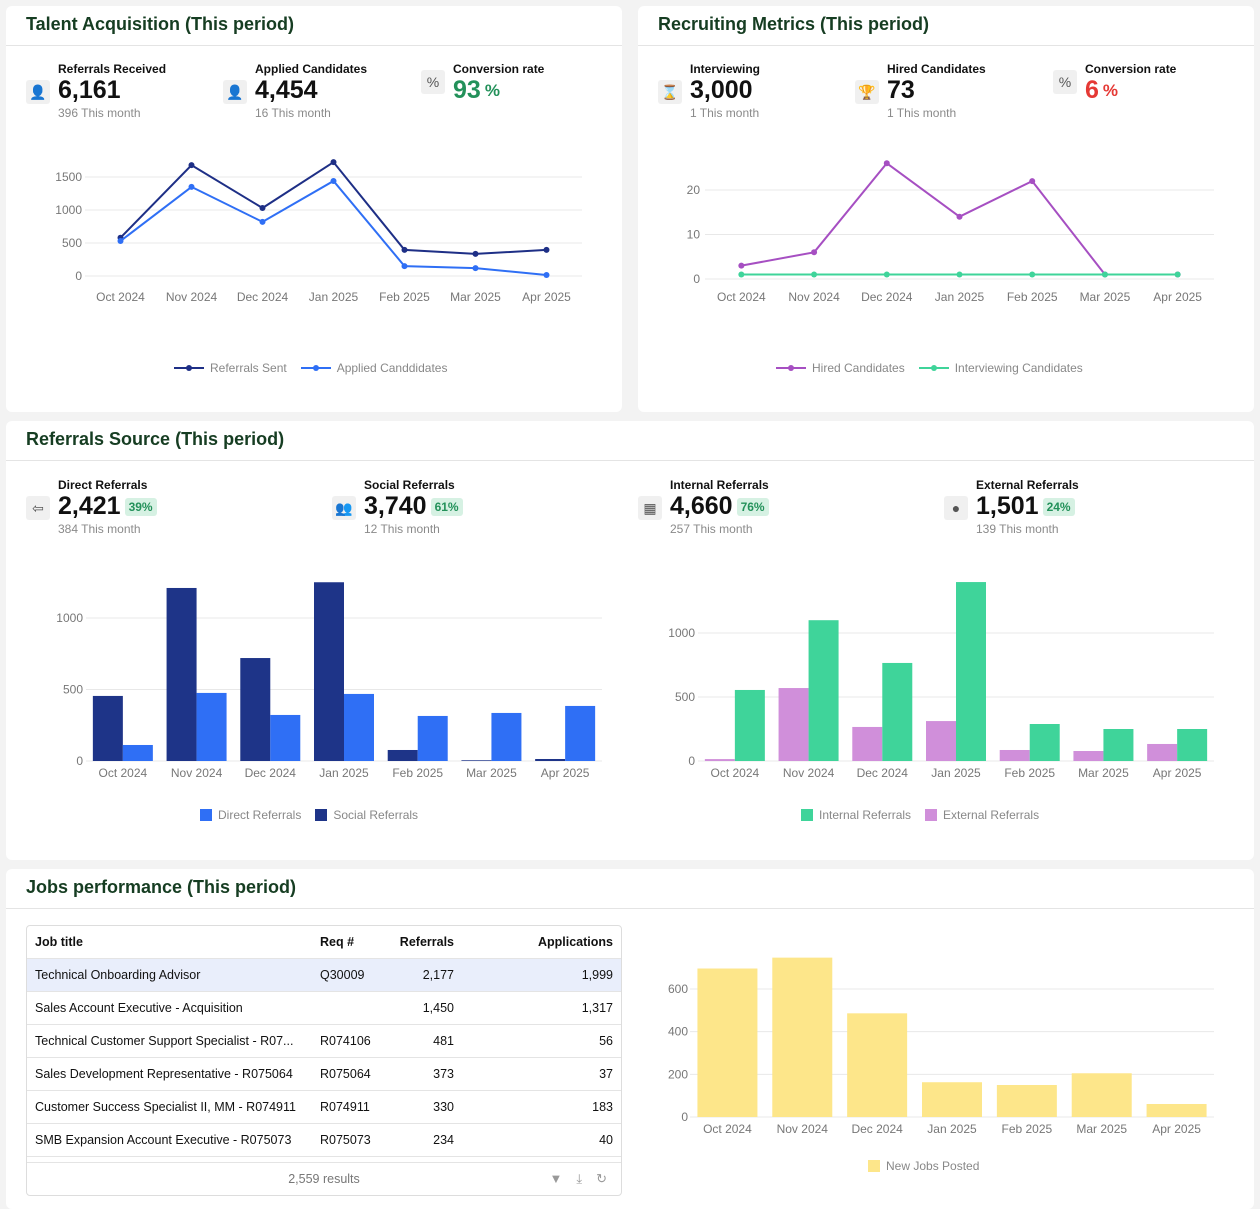 This screenshot has width=1260, height=1209. Describe the element at coordinates (920, 815) in the screenshot. I see `chart-legend: Internal Referrals External Referrals` at that location.